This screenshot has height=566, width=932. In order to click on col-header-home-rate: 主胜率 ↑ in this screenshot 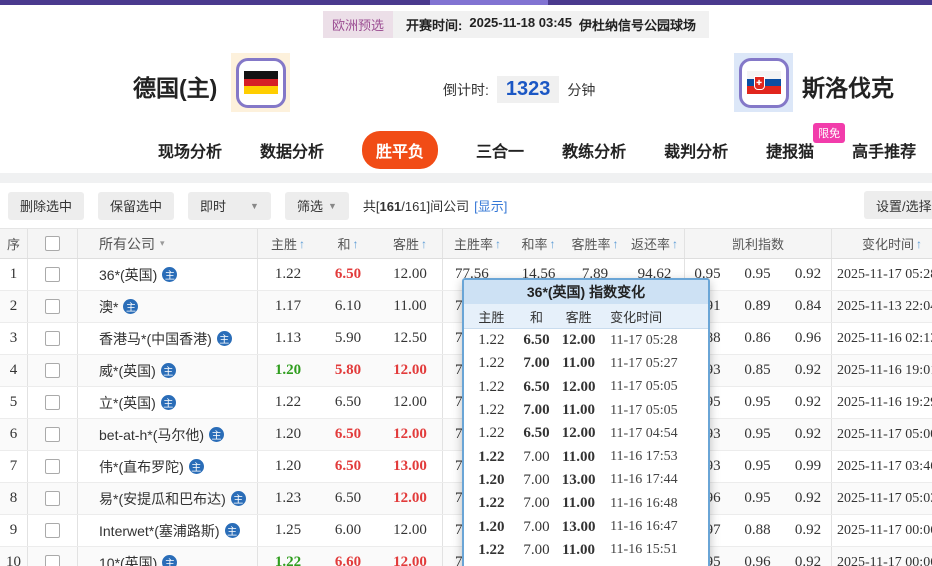, I will do `click(477, 243)`.